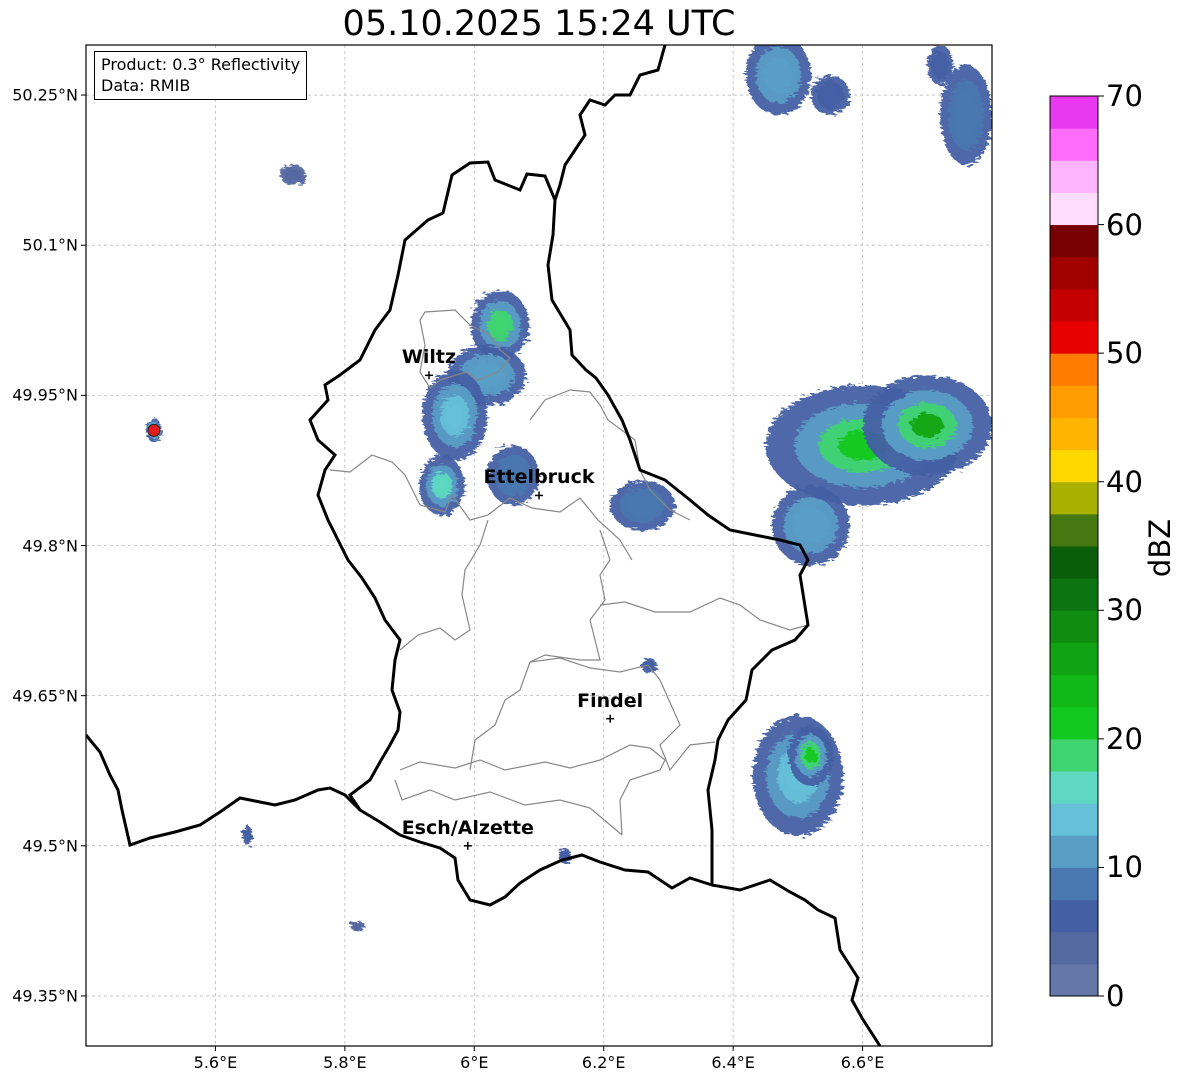 This screenshot has height=1081, width=1184. I want to click on lon-tick-marks, so click(539, 1048).